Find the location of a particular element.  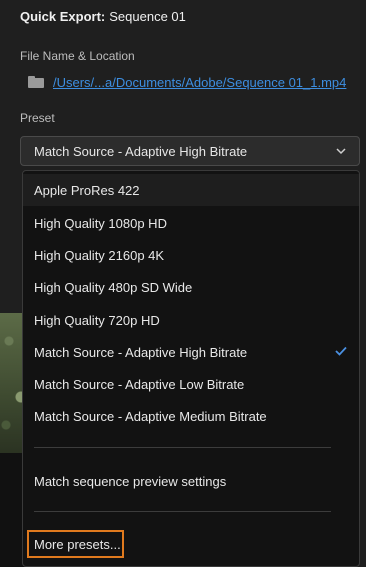

folder-icon is located at coordinates (36, 82).